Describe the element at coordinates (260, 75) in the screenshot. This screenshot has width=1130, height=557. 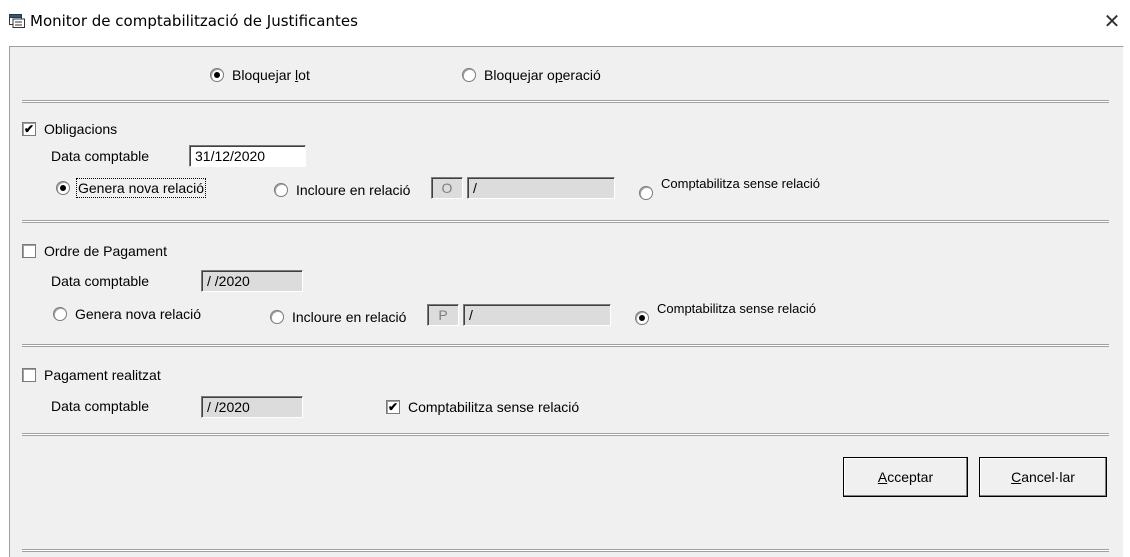
I see `radio-bloquejar-lot: Bloquejar lot` at that location.